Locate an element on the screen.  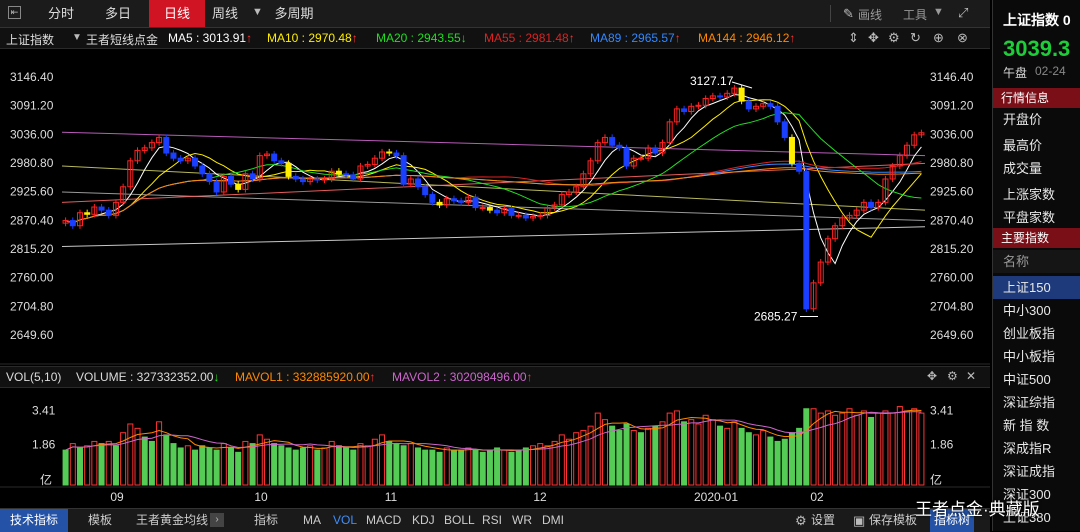
indicator-dmi: DMI is located at coordinates (553, 520).